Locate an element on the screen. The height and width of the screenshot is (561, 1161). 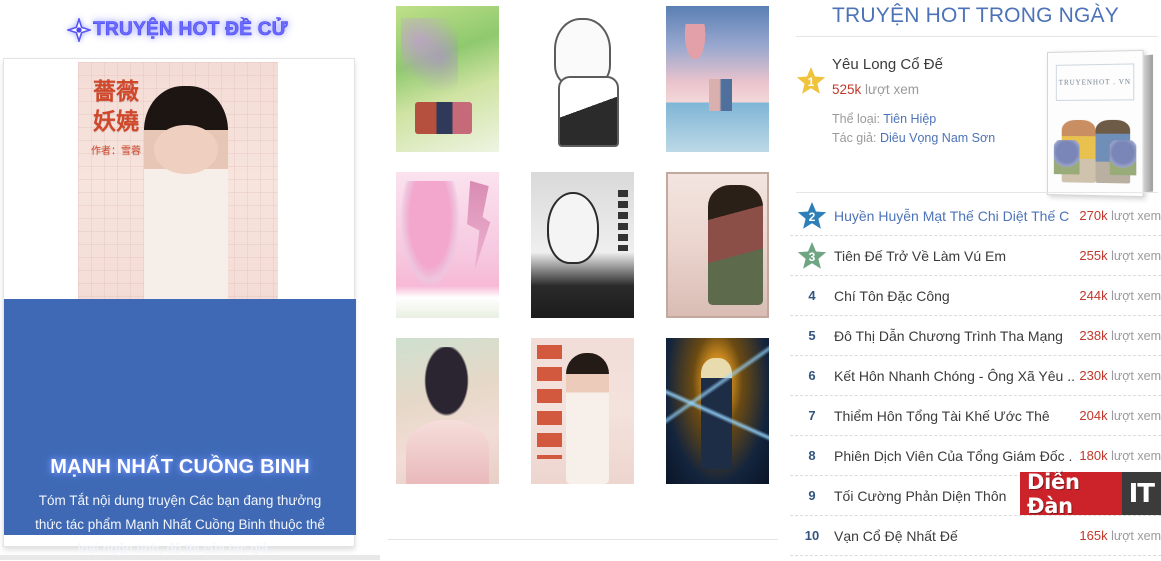
watermark-right-text: IT is located at coordinates (1141, 493).